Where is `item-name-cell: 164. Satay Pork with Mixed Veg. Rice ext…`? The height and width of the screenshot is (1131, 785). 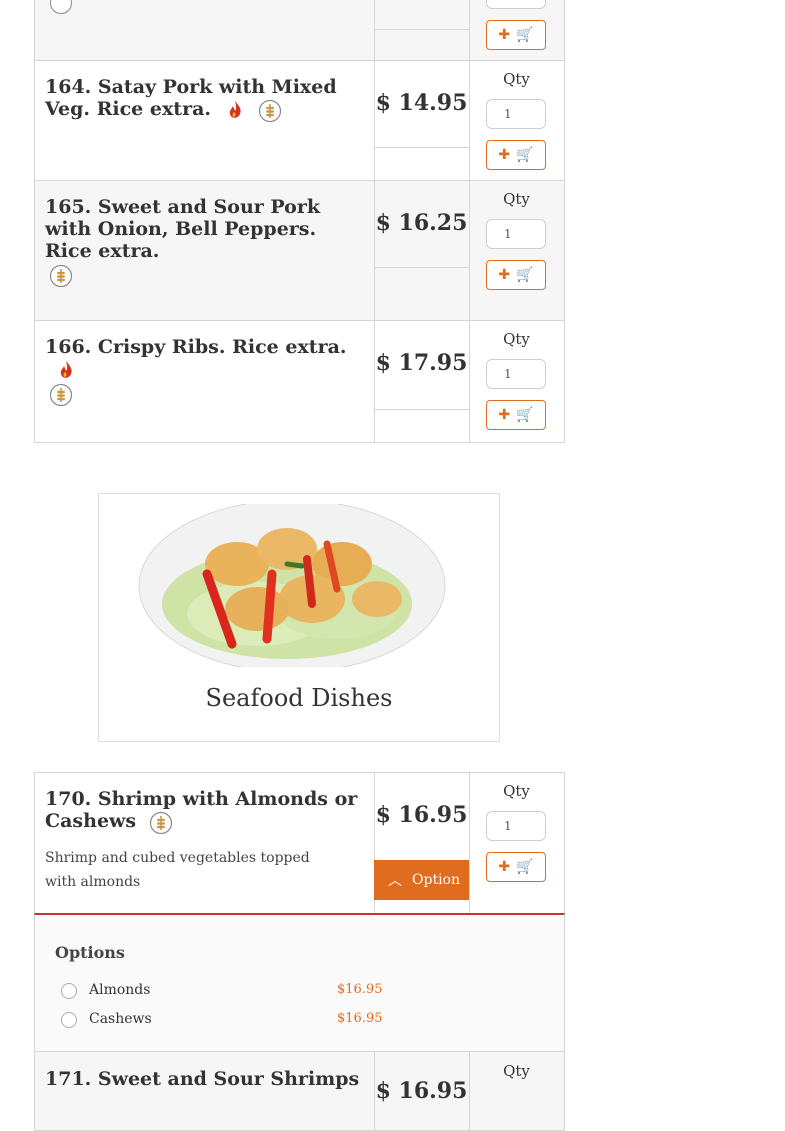
item-name-cell: 164. Satay Pork with Mixed Veg. Rice ext… is located at coordinates (205, 120).